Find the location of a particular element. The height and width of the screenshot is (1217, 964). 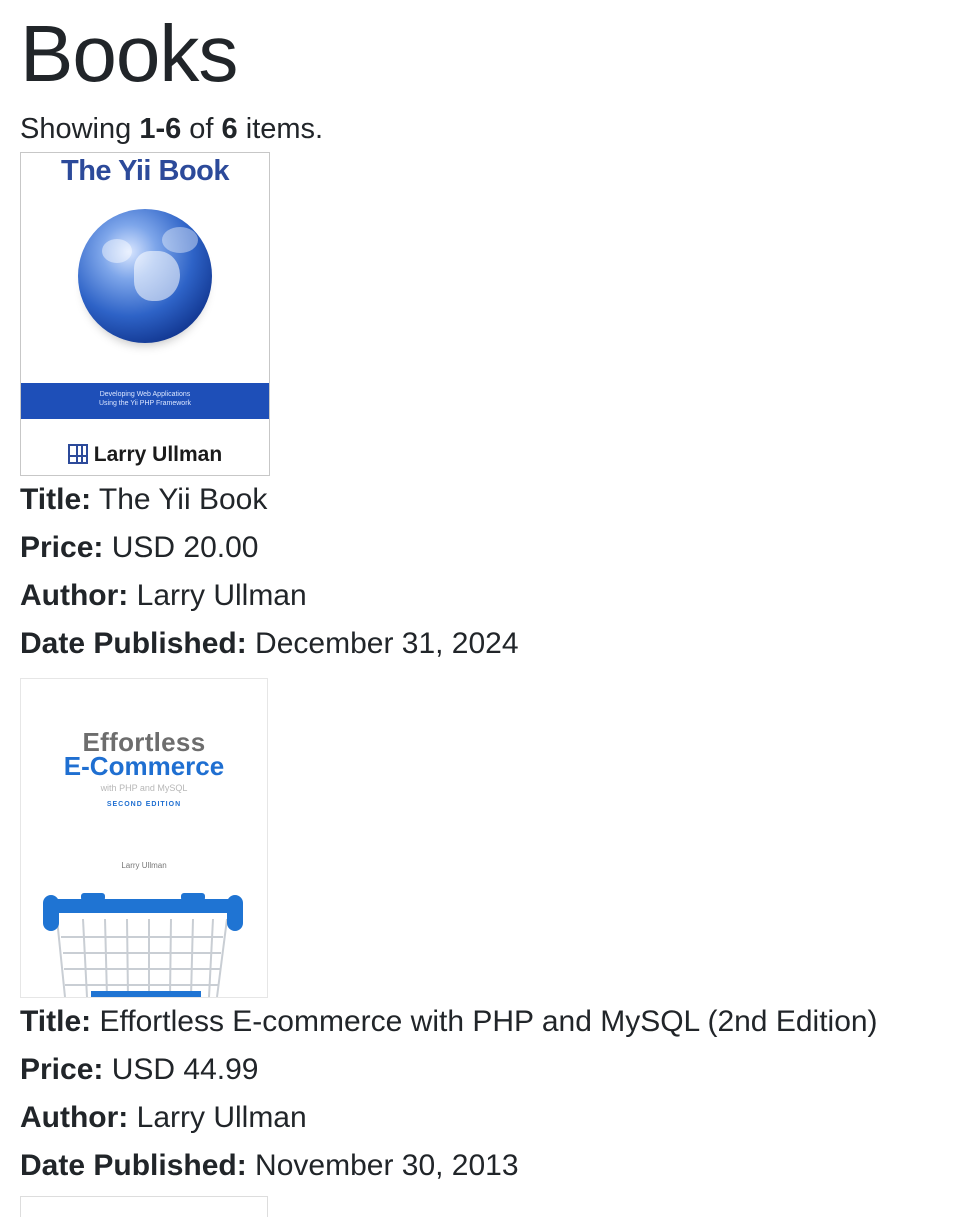

book-price-field: Price: USD 20.00 is located at coordinates (492, 548).